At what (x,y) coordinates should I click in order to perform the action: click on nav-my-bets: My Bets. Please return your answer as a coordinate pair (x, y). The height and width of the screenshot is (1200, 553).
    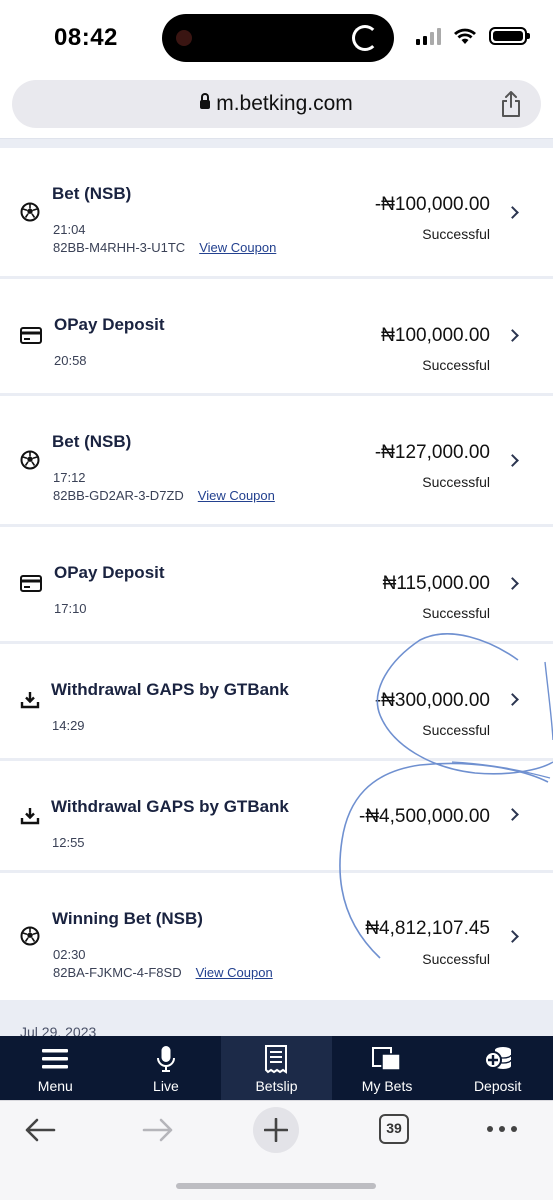
    Looking at the image, I should click on (387, 1068).